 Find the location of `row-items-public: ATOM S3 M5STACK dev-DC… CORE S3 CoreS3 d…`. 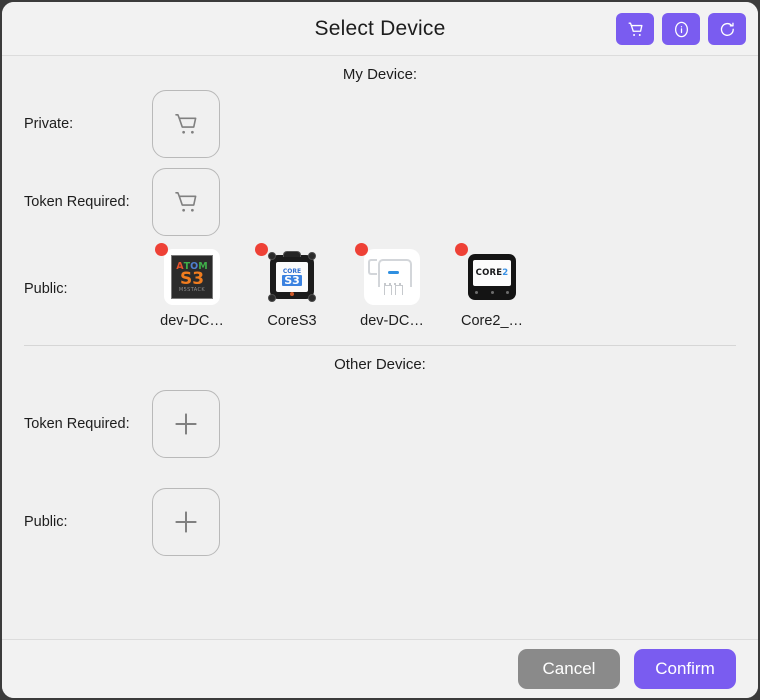

row-items-public: ATOM S3 M5STACK dev-DC… CORE S3 CoreS3 d… is located at coordinates (342, 286).